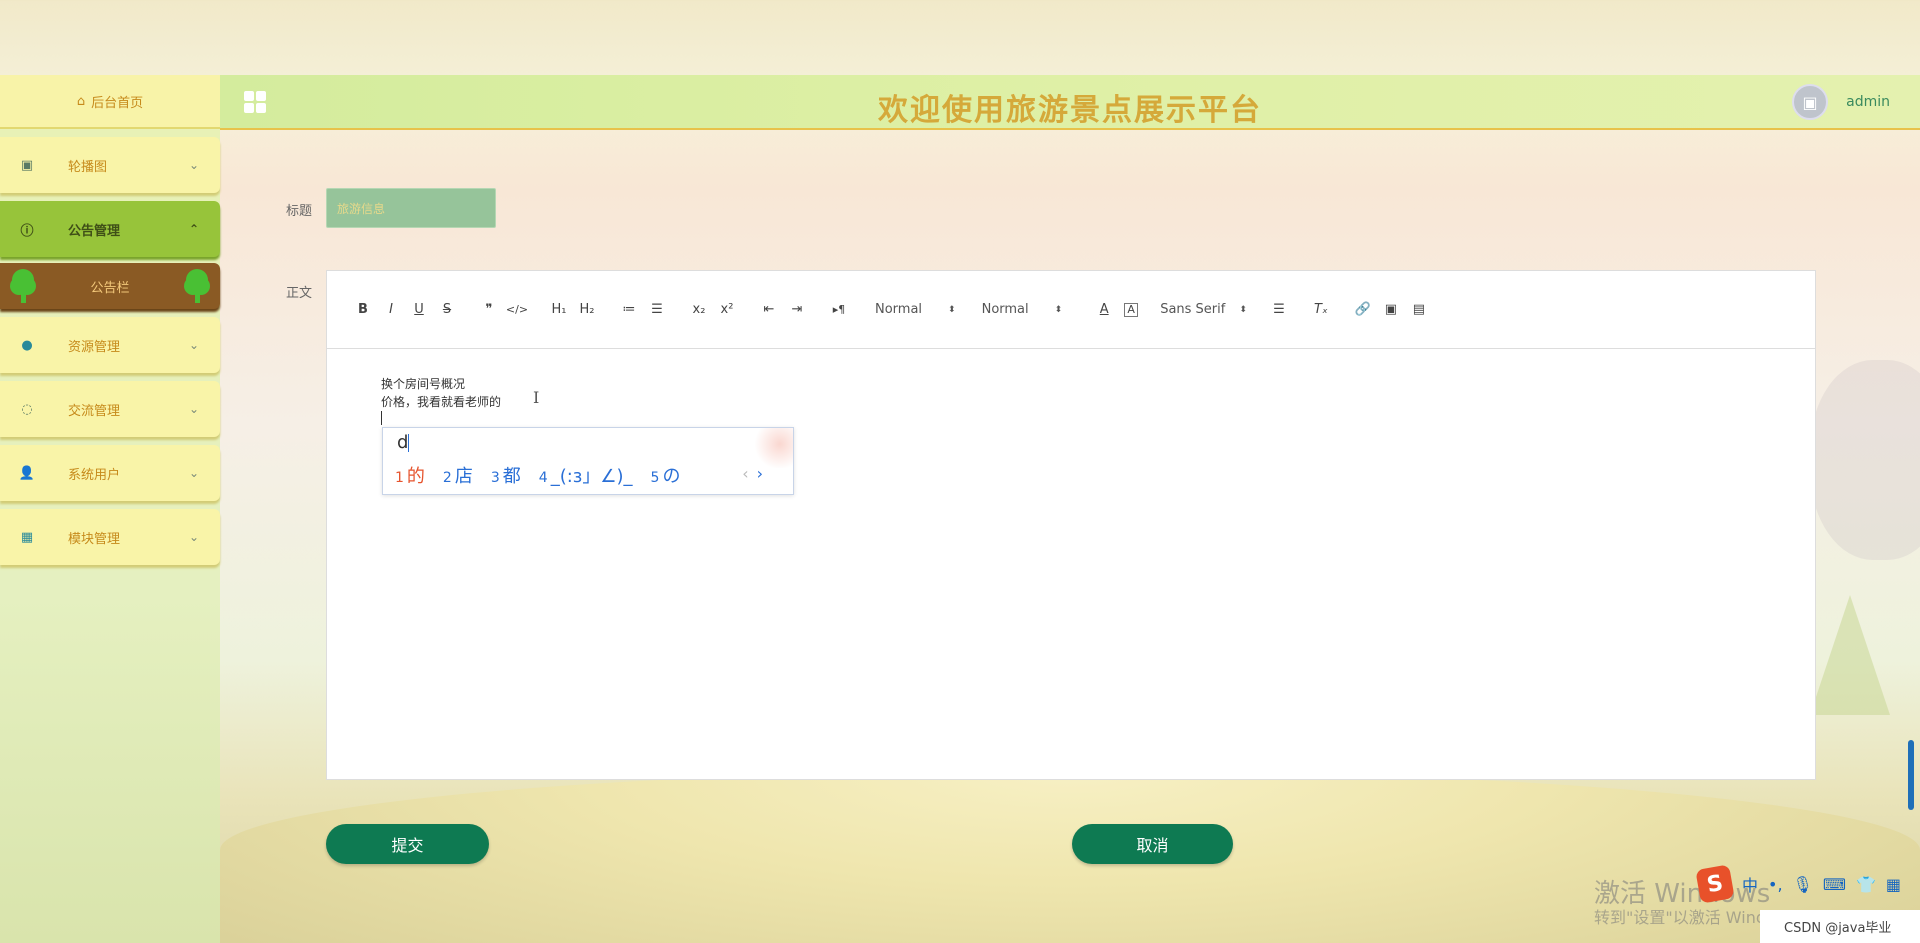 This screenshot has width=1920, height=943. Describe the element at coordinates (588, 461) in the screenshot. I see `ime-candidate-popup: d 1的 2店 3都 4 _(:з」∠)_ 5の ‹ ›` at that location.